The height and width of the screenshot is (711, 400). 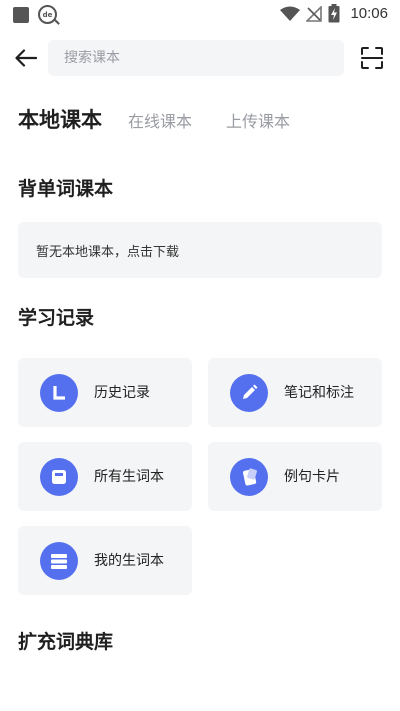 What do you see at coordinates (204, 58) in the screenshot?
I see `search-input` at bounding box center [204, 58].